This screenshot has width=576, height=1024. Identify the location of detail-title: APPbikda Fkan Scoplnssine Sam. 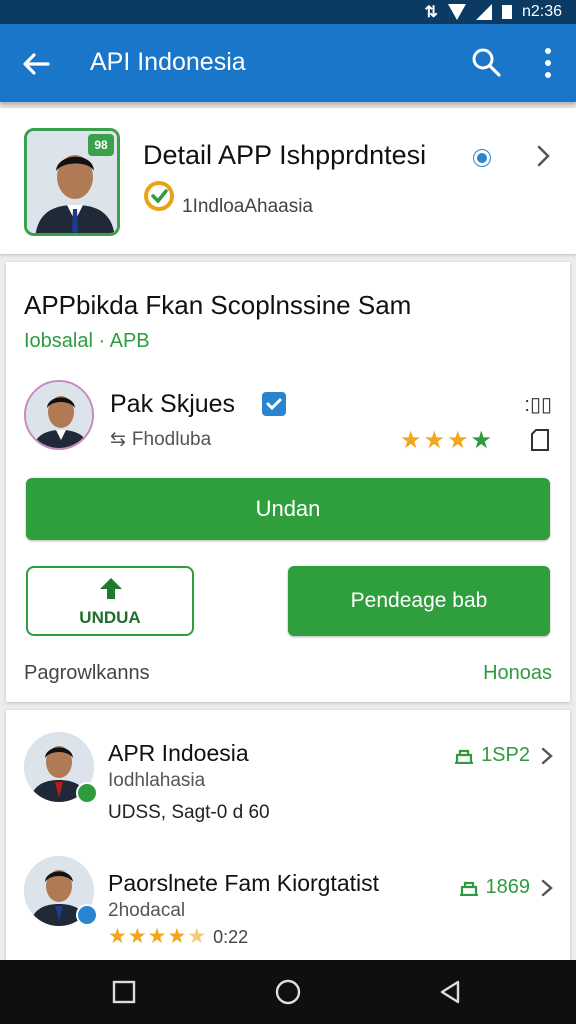
(218, 305).